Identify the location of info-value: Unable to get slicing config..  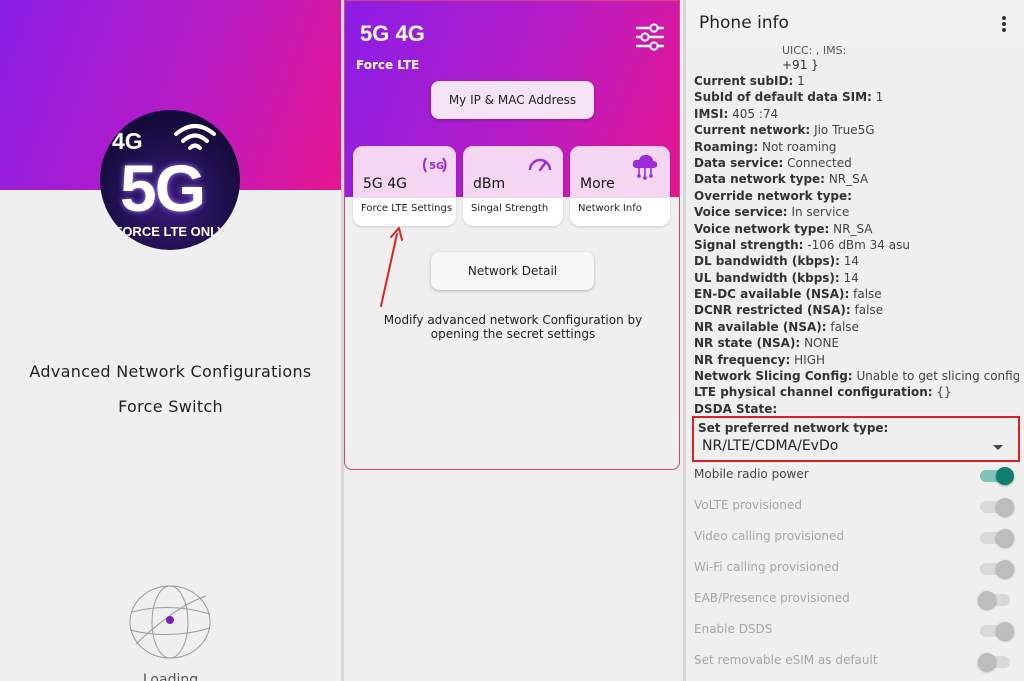
(937, 376).